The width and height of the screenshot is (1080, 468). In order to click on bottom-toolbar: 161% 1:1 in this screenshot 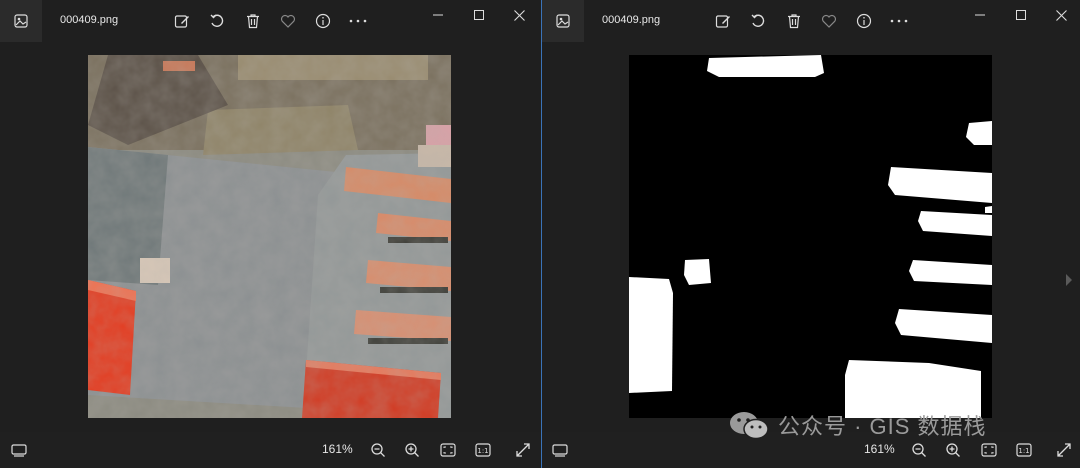, I will do `click(270, 450)`.